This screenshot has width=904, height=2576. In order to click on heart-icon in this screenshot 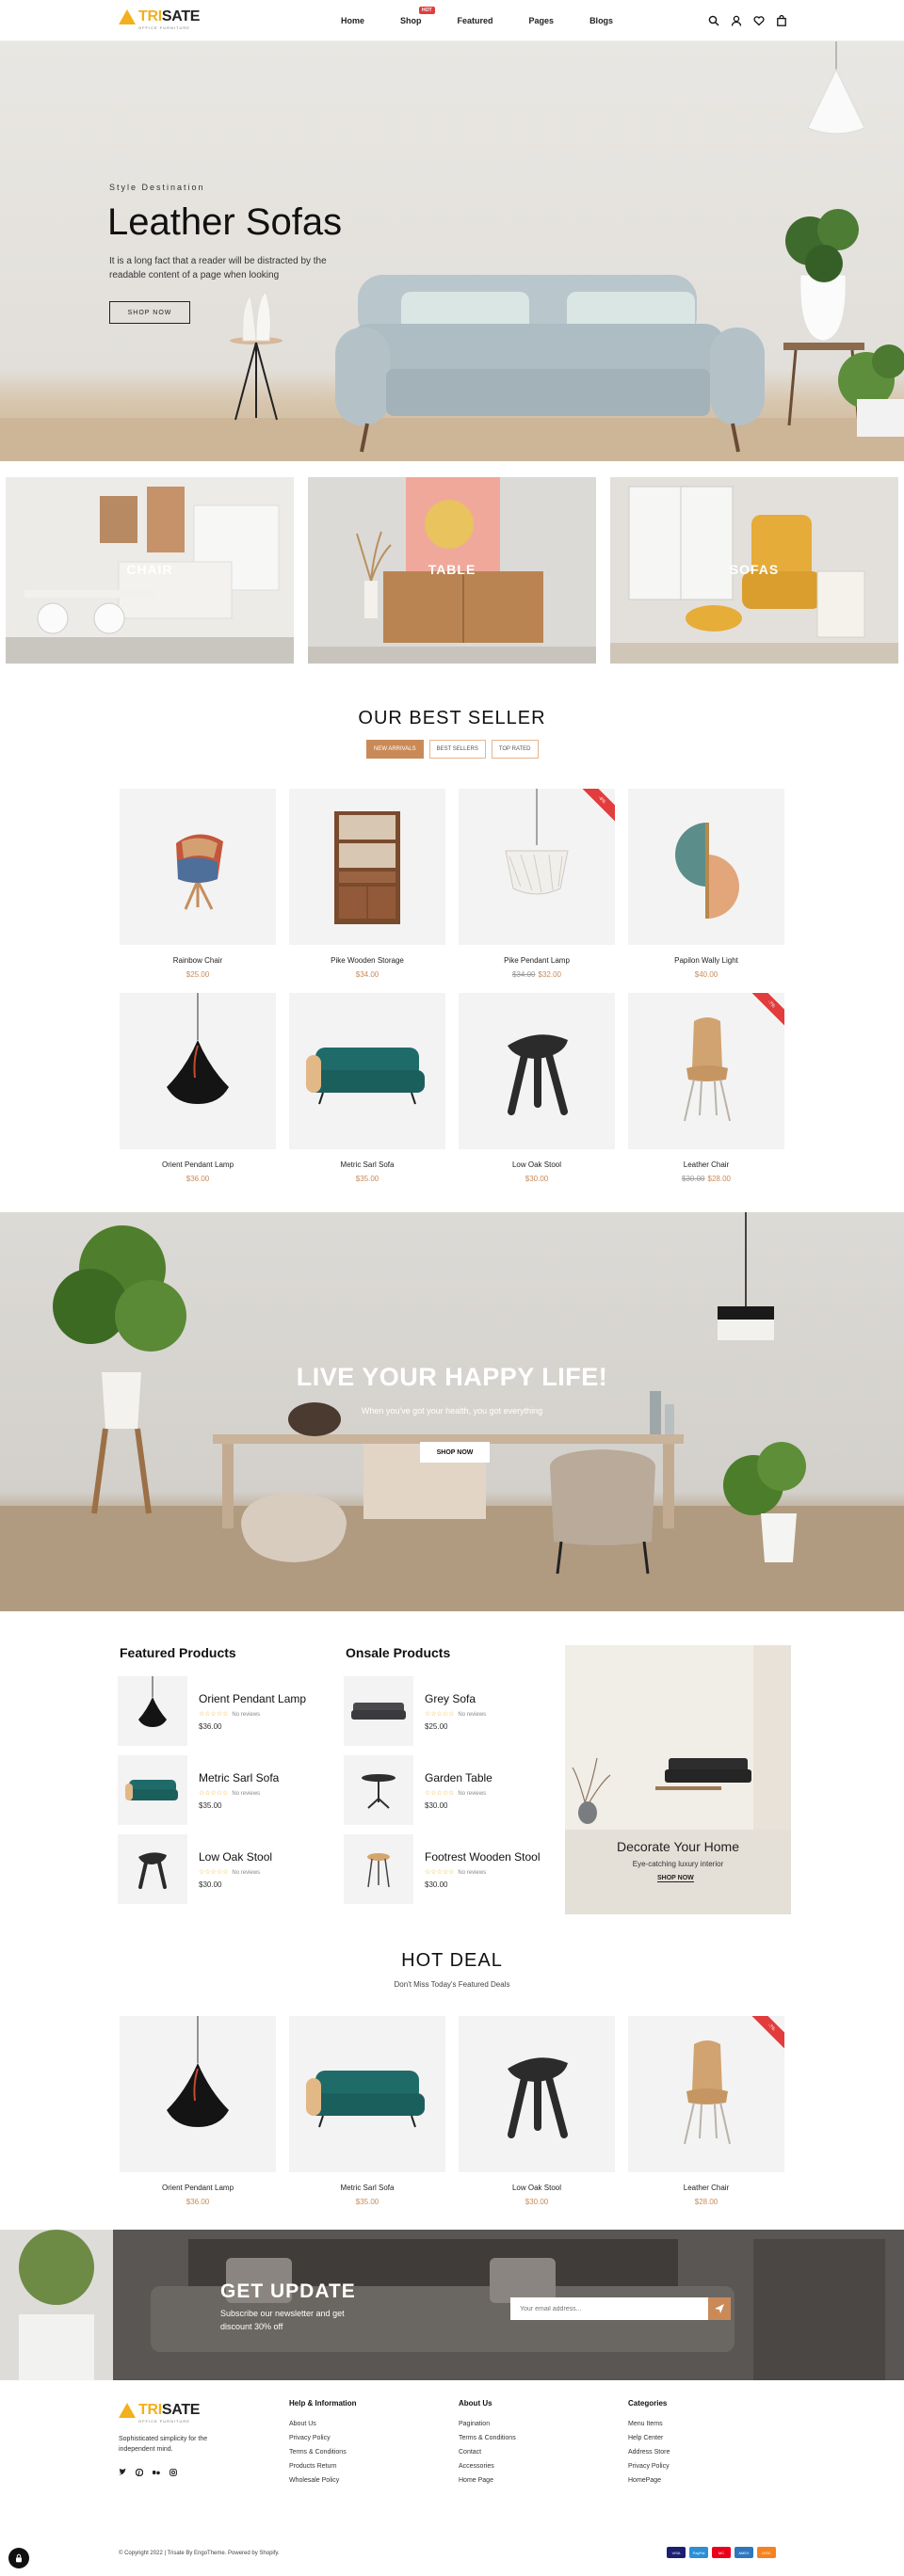, I will do `click(759, 20)`.